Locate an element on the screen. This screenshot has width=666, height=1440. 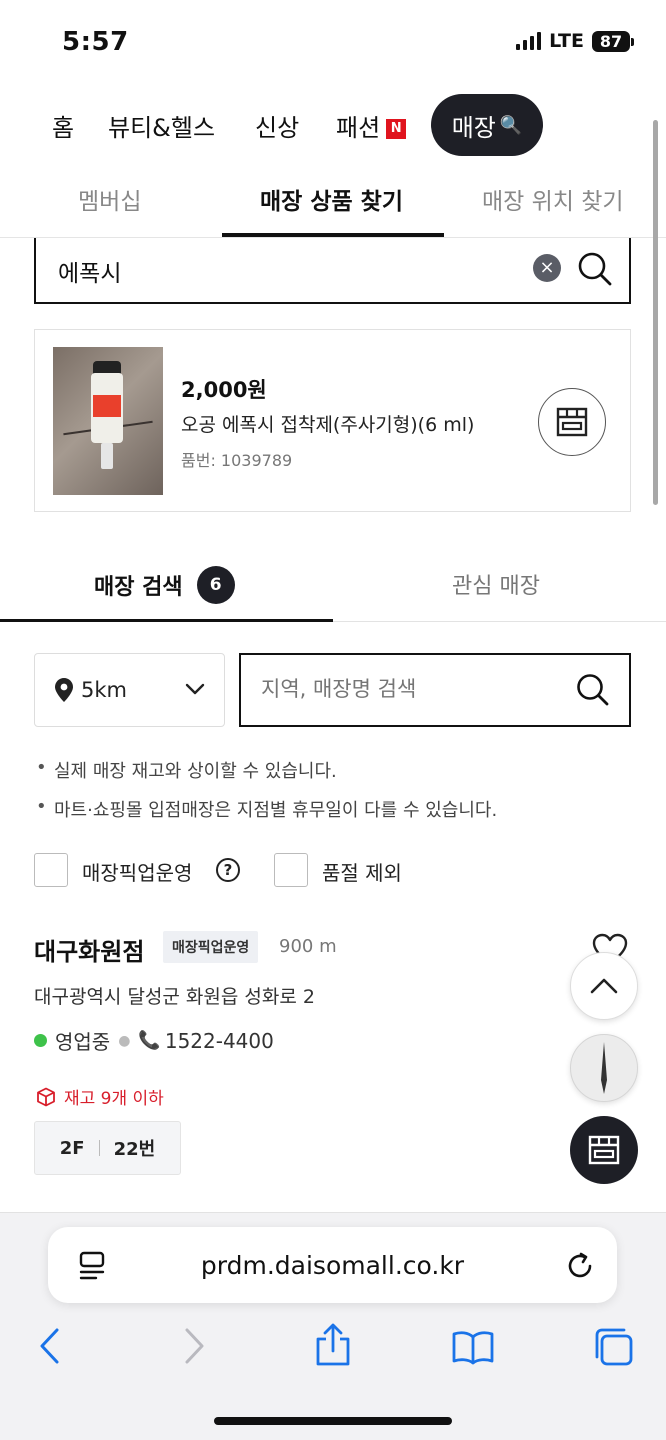
divider is located at coordinates (99, 1148).